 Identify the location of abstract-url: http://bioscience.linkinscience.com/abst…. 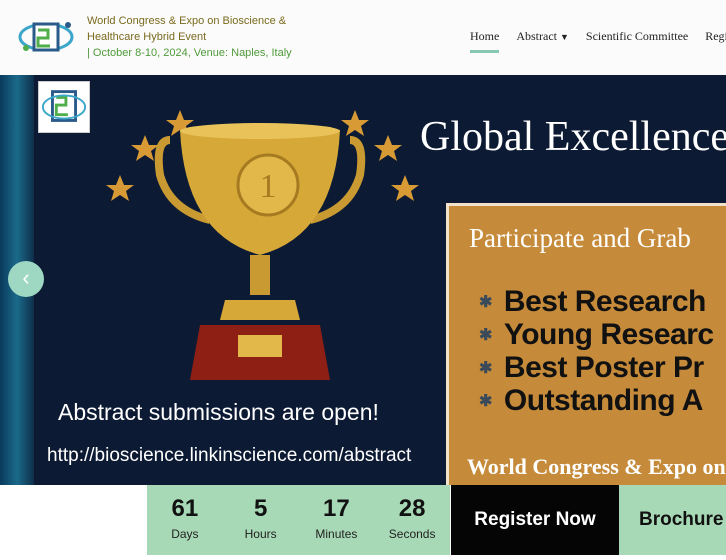
(229, 455).